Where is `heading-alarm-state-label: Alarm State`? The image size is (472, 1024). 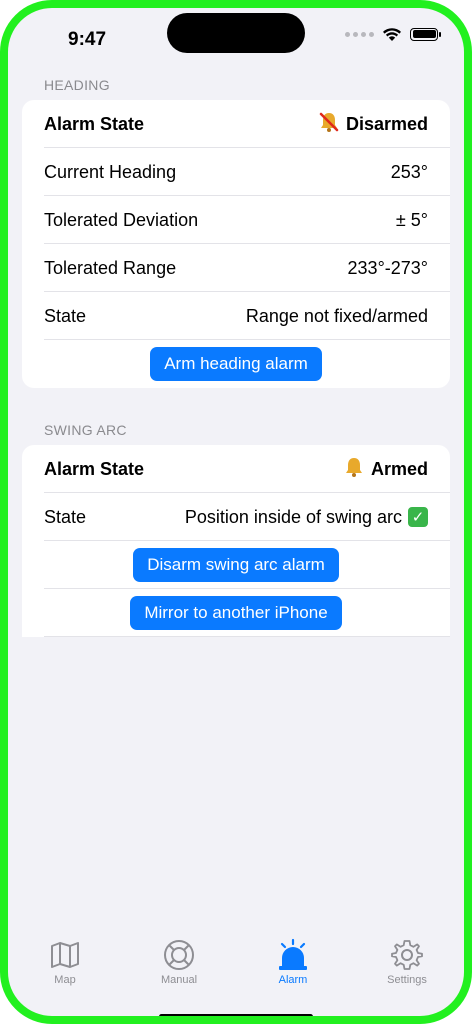 heading-alarm-state-label: Alarm State is located at coordinates (94, 123).